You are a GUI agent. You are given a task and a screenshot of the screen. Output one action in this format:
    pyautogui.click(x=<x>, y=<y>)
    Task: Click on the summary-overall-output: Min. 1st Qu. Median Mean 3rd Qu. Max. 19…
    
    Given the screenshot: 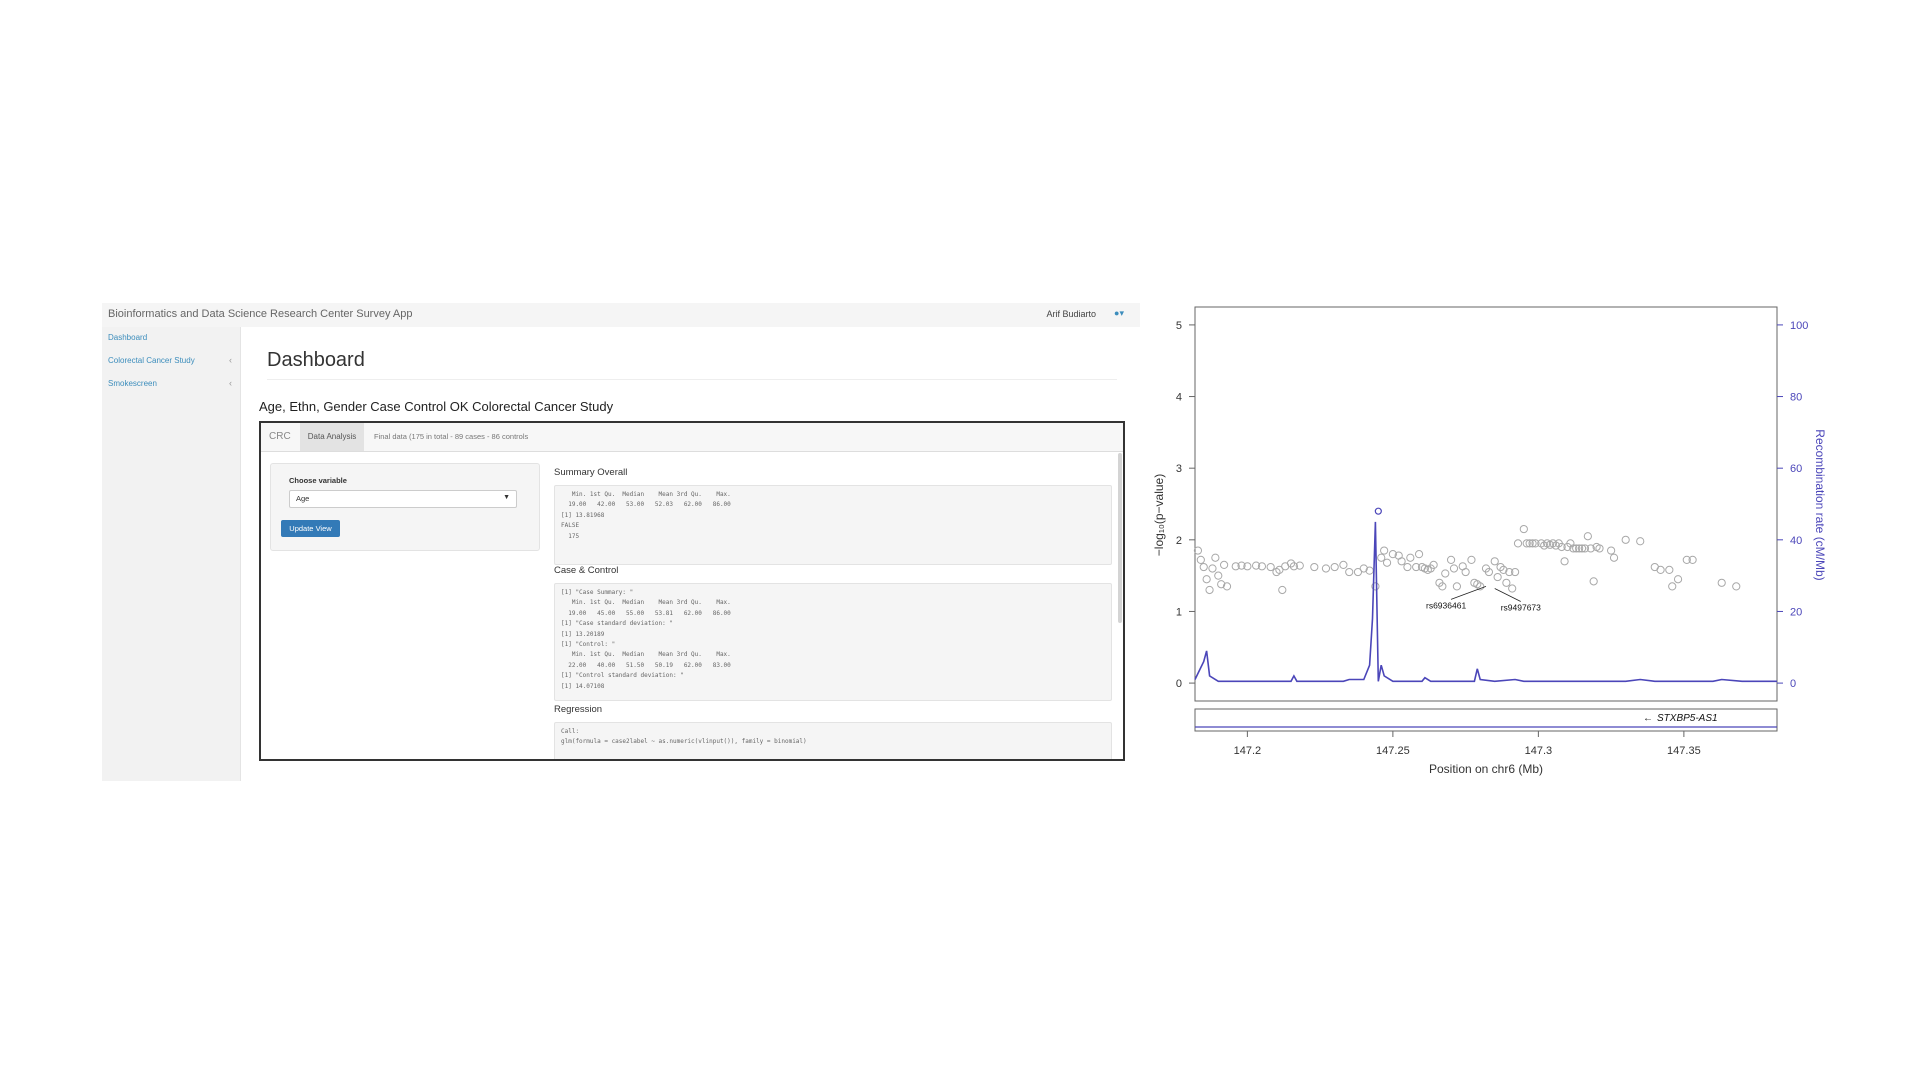 What is the action you would take?
    pyautogui.click(x=833, y=525)
    